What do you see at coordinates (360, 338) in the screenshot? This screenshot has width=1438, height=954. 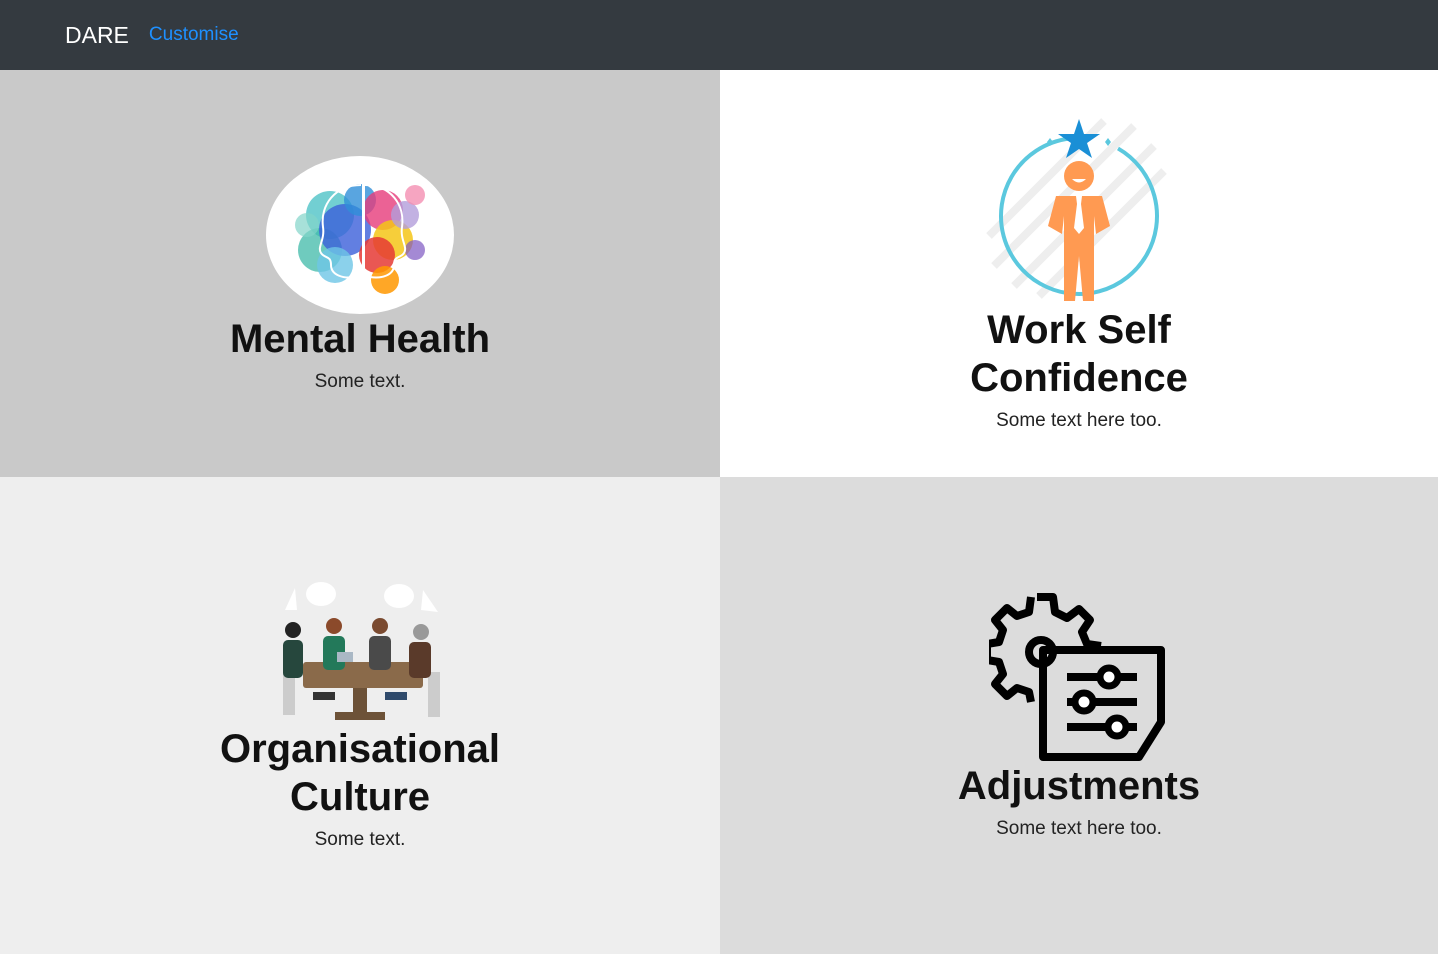 I see `card-title: Mental Health` at bounding box center [360, 338].